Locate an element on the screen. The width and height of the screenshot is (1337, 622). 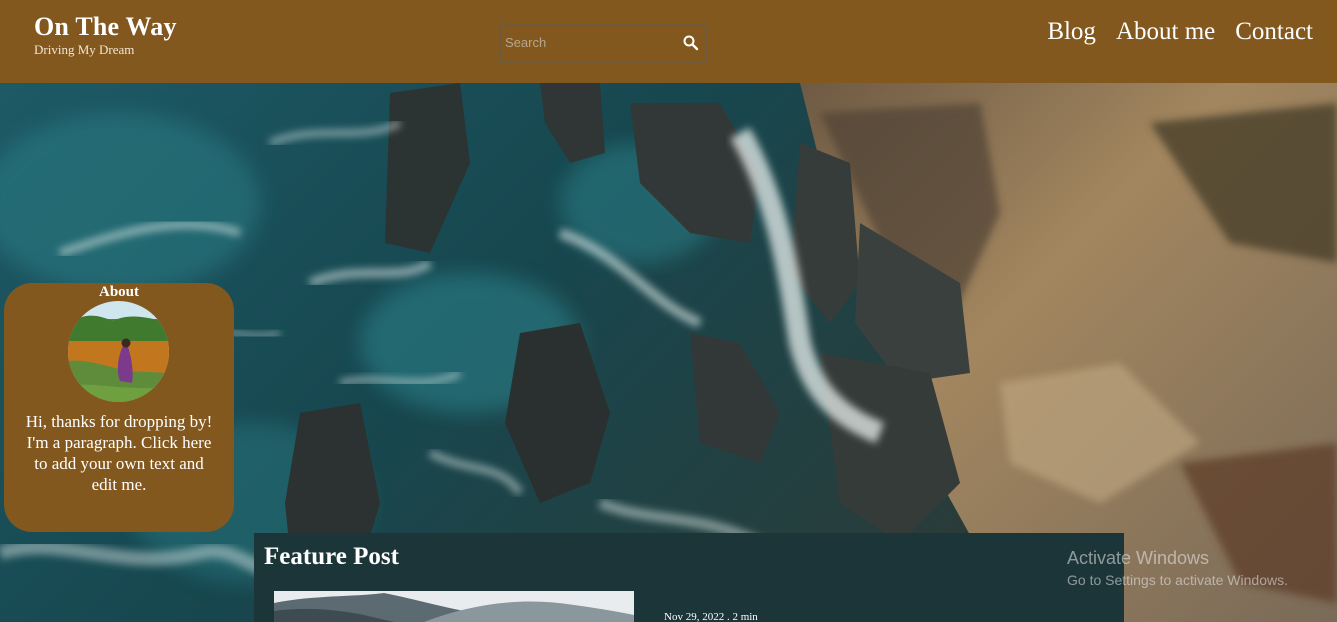
nav-blog: Blog is located at coordinates (1071, 32).